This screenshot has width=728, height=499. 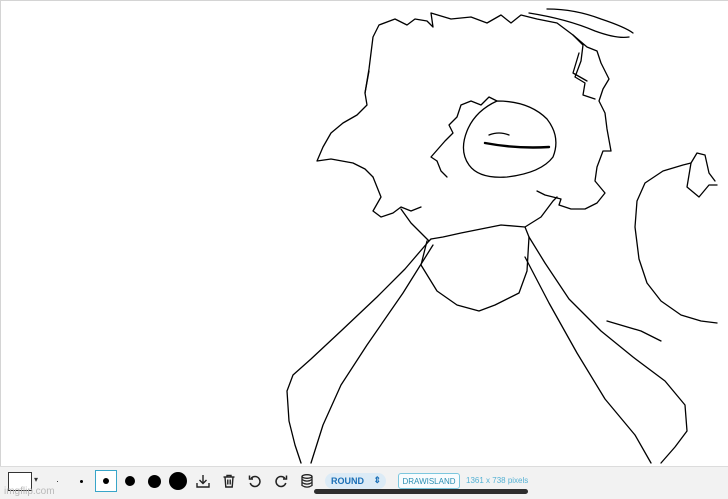 What do you see at coordinates (307, 481) in the screenshot?
I see `database-icon` at bounding box center [307, 481].